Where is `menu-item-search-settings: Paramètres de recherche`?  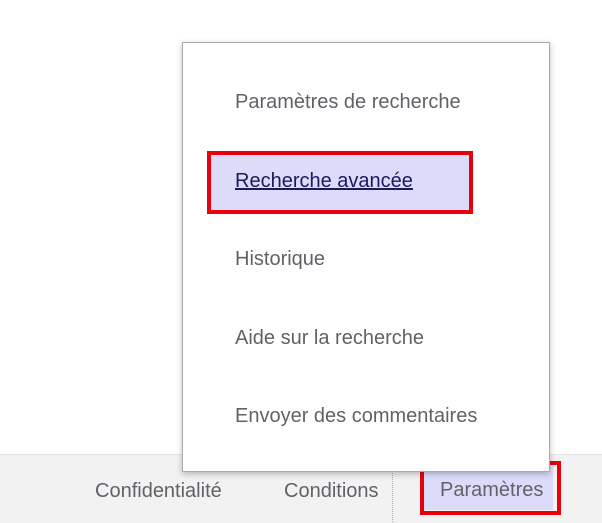
menu-item-search-settings: Paramètres de recherche is located at coordinates (348, 102).